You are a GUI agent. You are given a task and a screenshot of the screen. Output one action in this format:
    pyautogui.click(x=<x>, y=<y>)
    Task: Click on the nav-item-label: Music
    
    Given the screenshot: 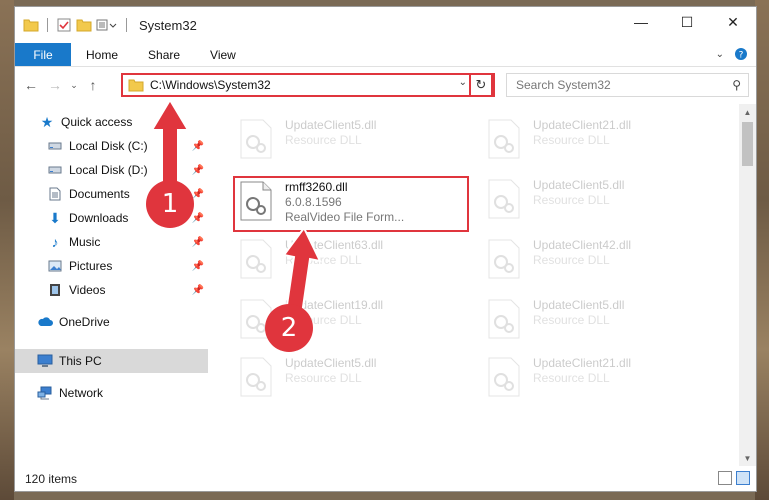 What is the action you would take?
    pyautogui.click(x=85, y=242)
    